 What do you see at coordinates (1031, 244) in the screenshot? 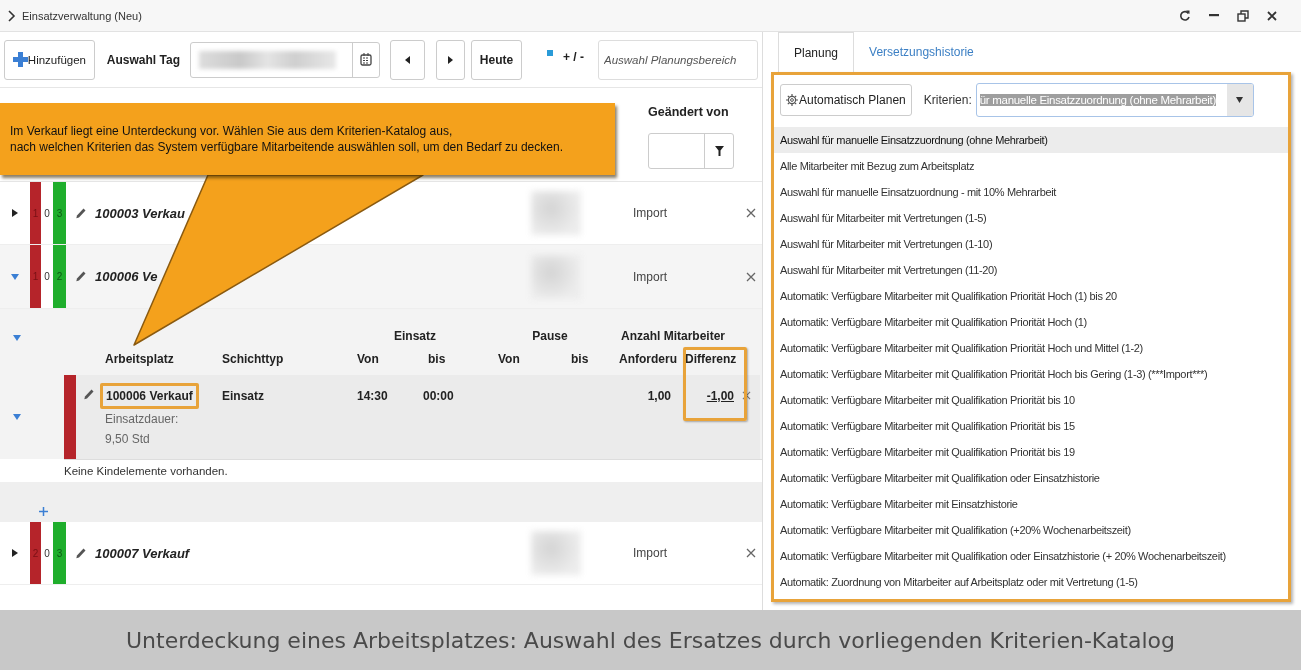
I see `dropdown-option: Auswahl für Mitarbeiter mit Vertretungen (1-10)` at bounding box center [1031, 244].